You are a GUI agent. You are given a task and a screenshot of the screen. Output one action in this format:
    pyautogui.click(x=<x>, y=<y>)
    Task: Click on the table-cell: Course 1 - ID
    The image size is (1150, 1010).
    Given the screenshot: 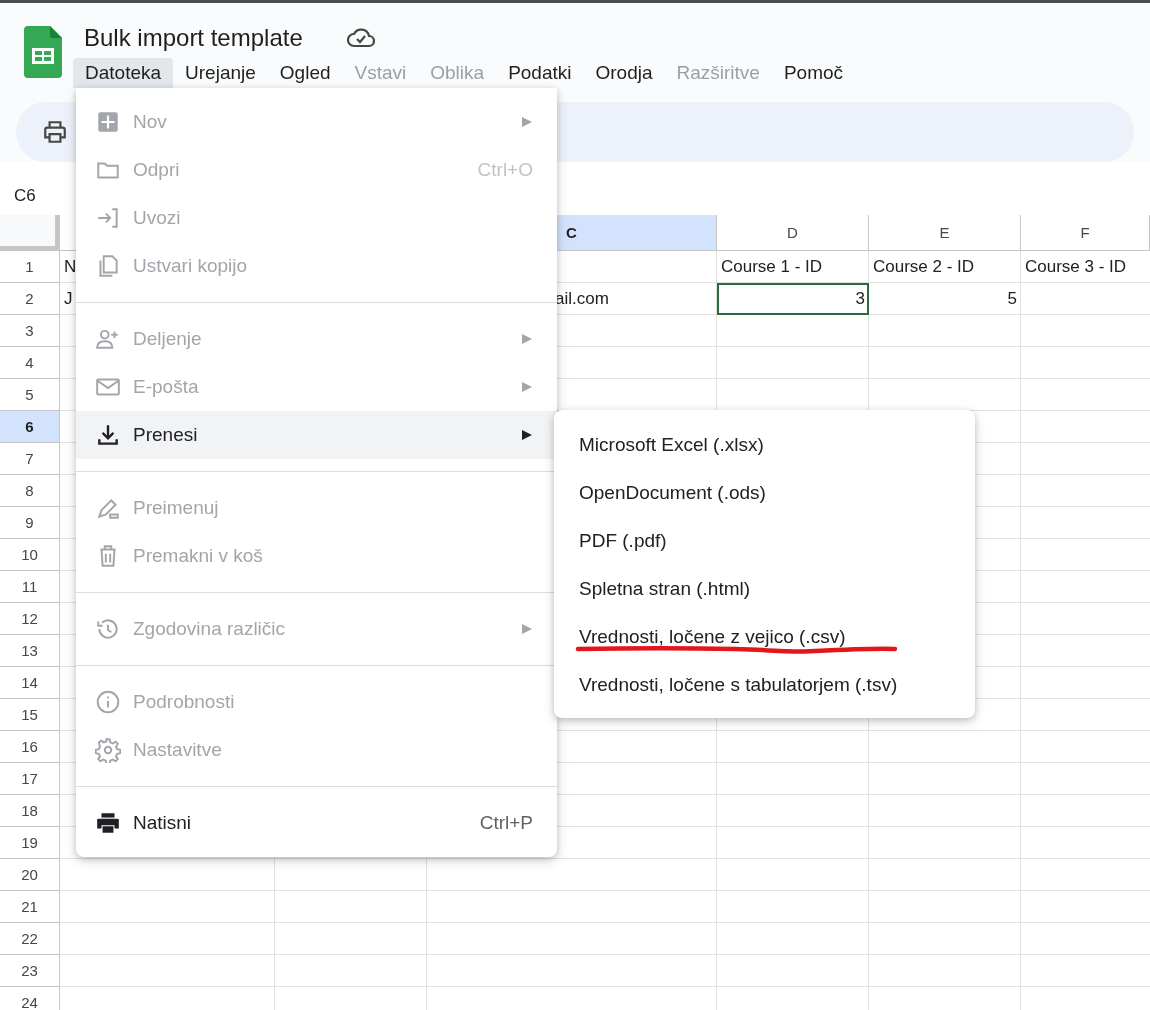 What is the action you would take?
    pyautogui.click(x=772, y=266)
    